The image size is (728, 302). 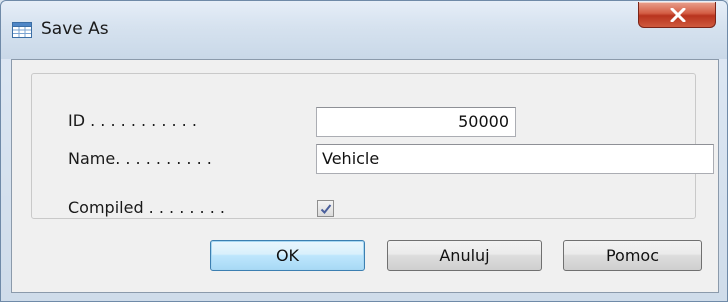 I want to click on close-button, so click(x=677, y=15).